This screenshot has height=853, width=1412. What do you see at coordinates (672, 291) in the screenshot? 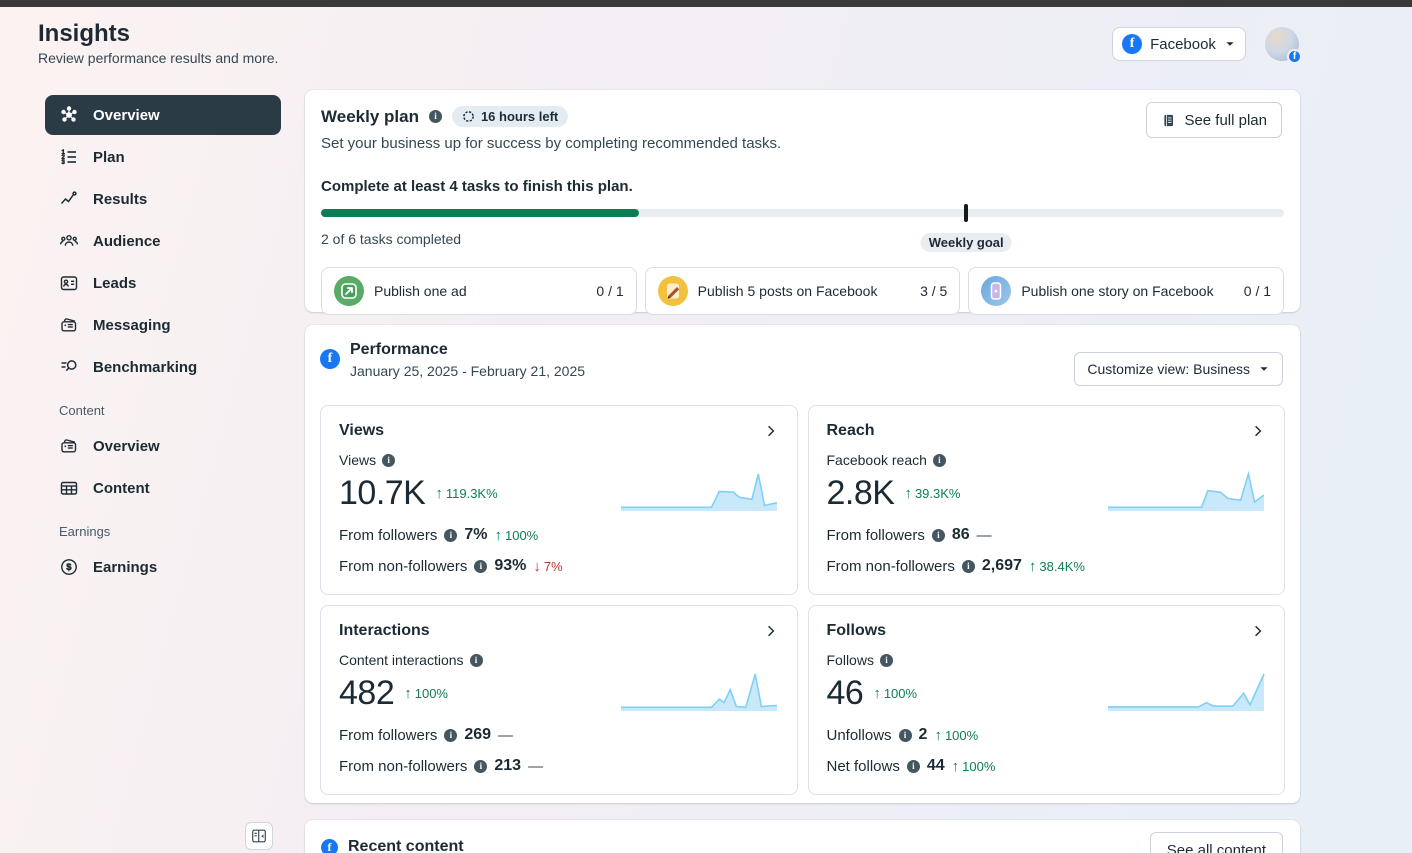
I see `publish-posts-icon` at bounding box center [672, 291].